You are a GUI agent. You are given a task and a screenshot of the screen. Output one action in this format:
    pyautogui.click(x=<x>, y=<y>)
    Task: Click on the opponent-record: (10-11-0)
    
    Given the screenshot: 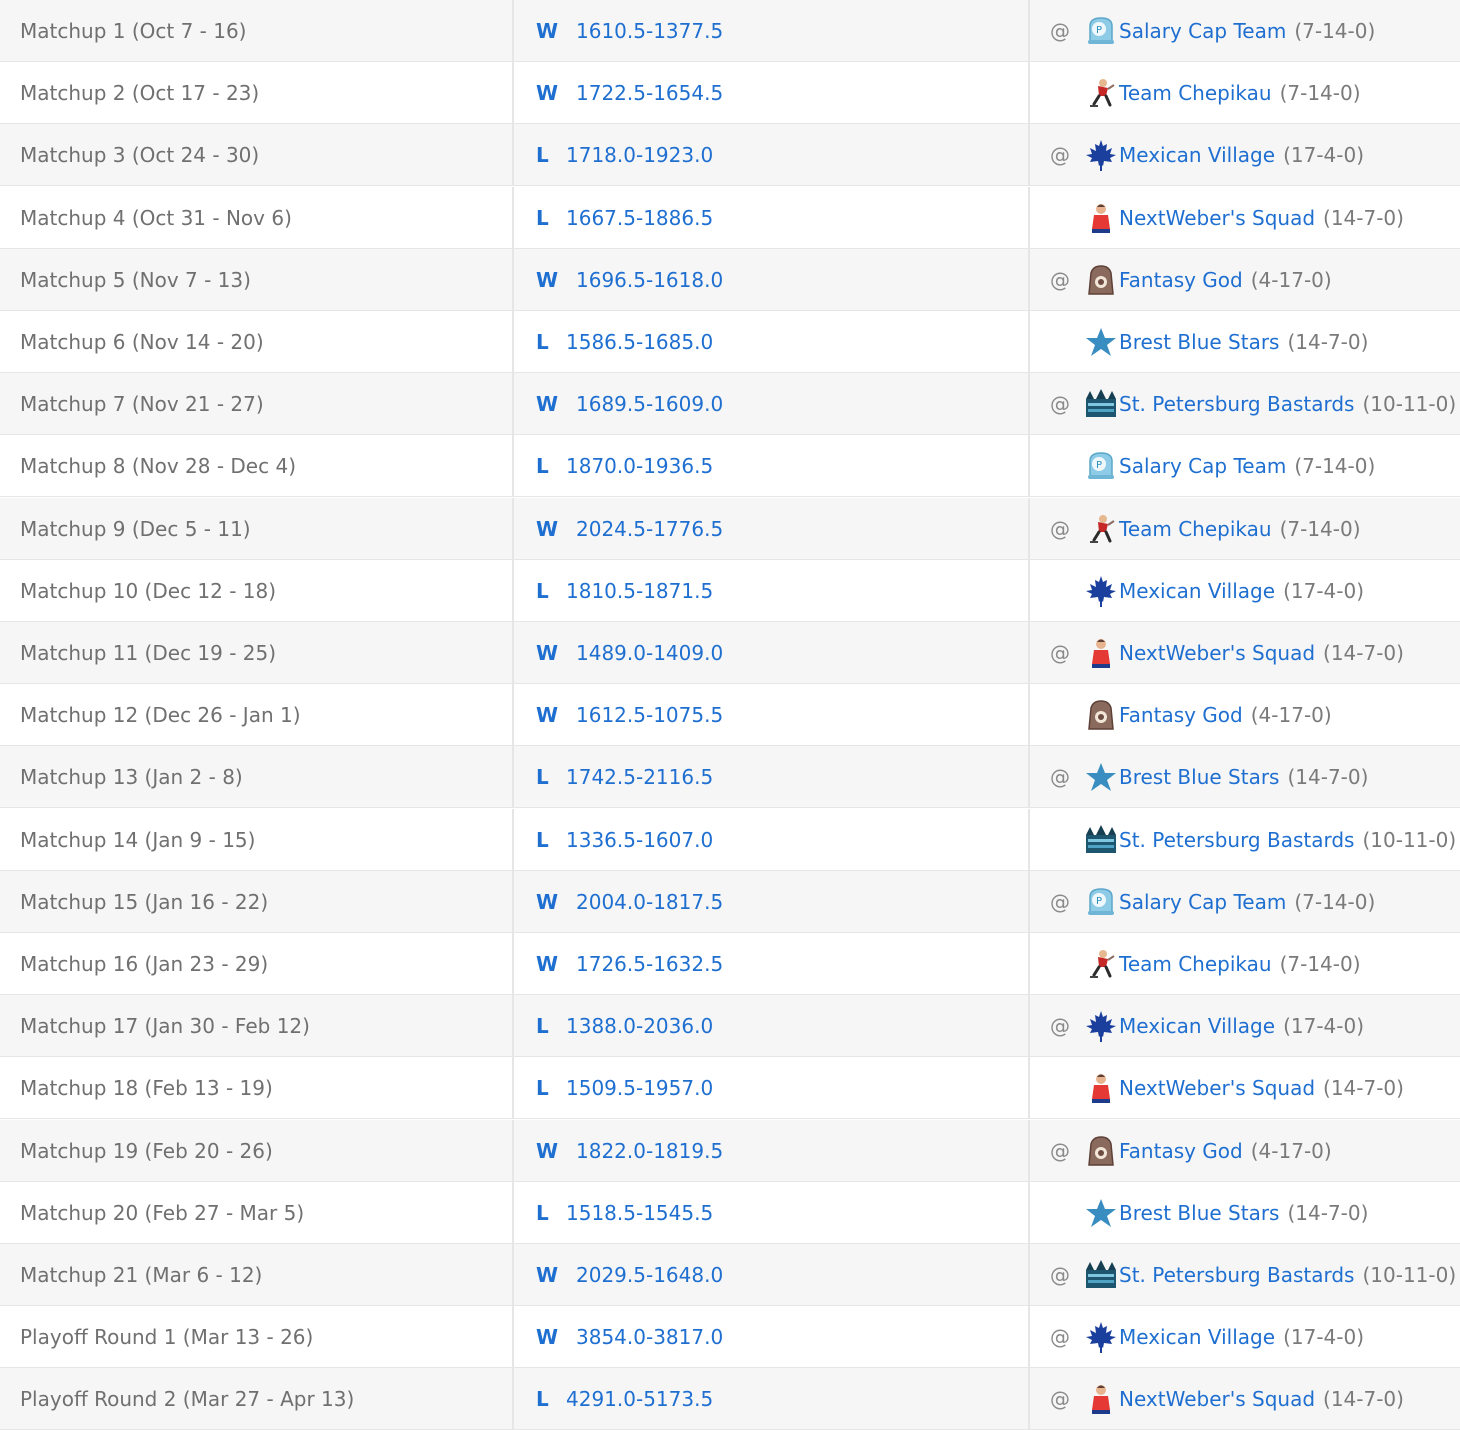 What is the action you would take?
    pyautogui.click(x=1409, y=1274)
    